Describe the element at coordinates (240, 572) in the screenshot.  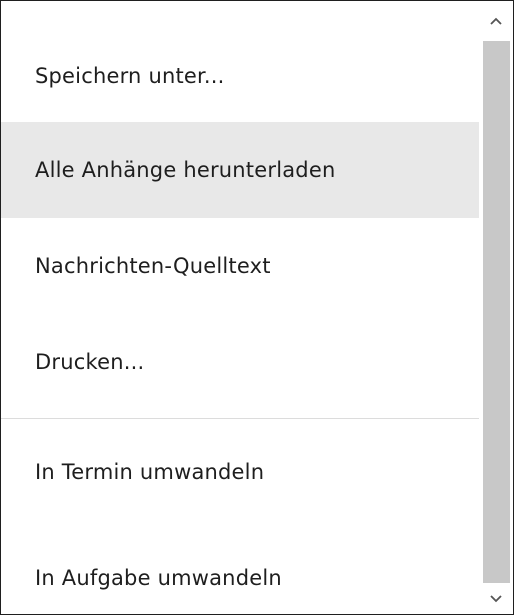
I see `menu-item-convert-to-task: In Aufgabe umwandeln` at that location.